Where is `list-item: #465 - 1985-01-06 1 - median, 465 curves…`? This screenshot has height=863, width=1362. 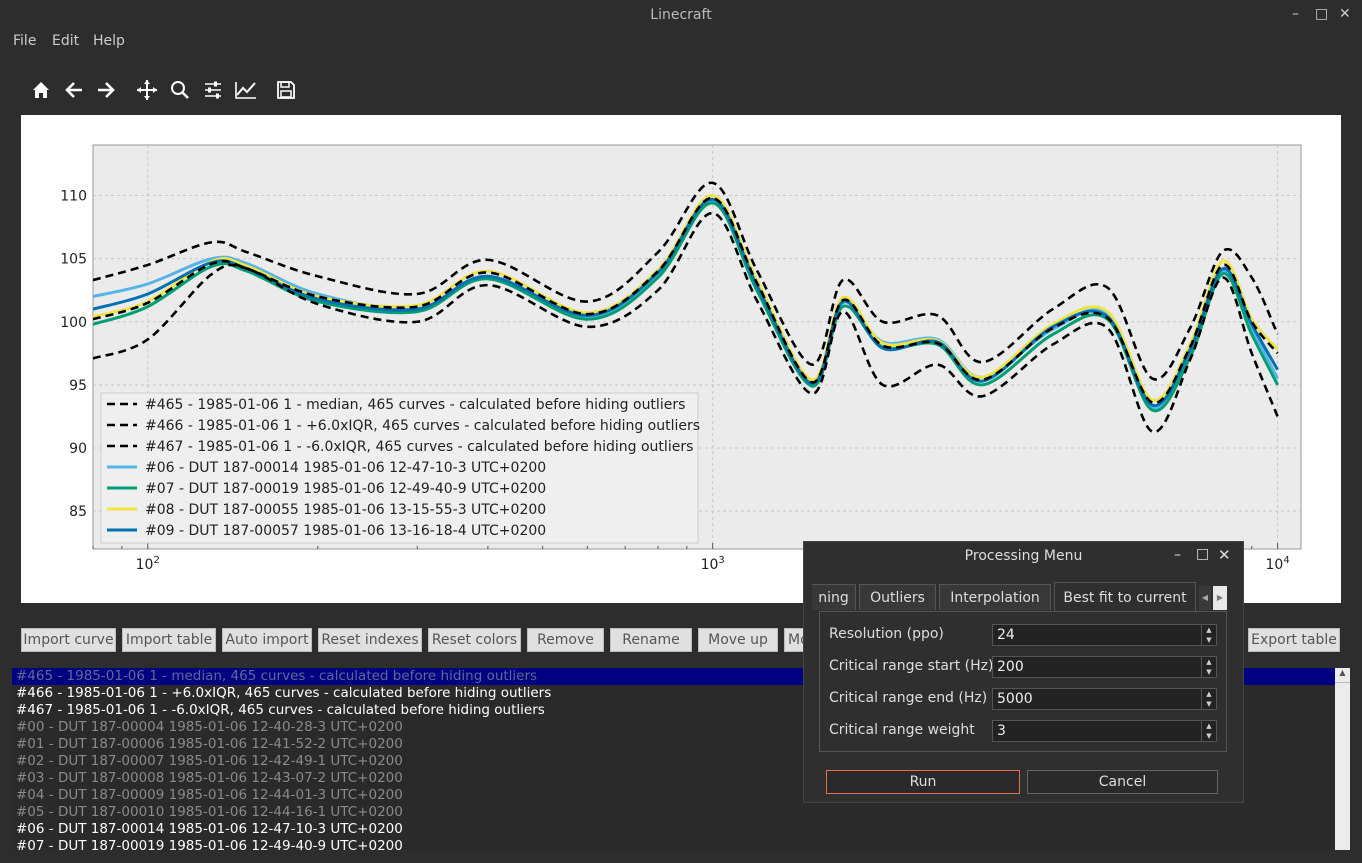
list-item: #465 - 1985-01-06 1 - median, 465 curves… is located at coordinates (276, 676).